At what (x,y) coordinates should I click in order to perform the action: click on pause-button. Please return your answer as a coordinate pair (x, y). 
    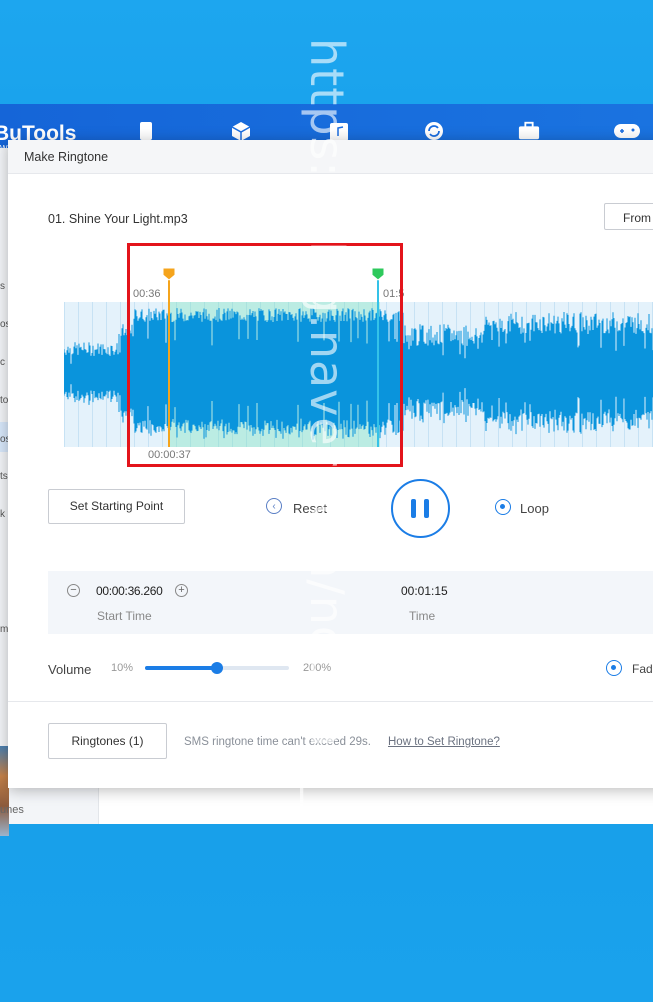
    Looking at the image, I should click on (420, 508).